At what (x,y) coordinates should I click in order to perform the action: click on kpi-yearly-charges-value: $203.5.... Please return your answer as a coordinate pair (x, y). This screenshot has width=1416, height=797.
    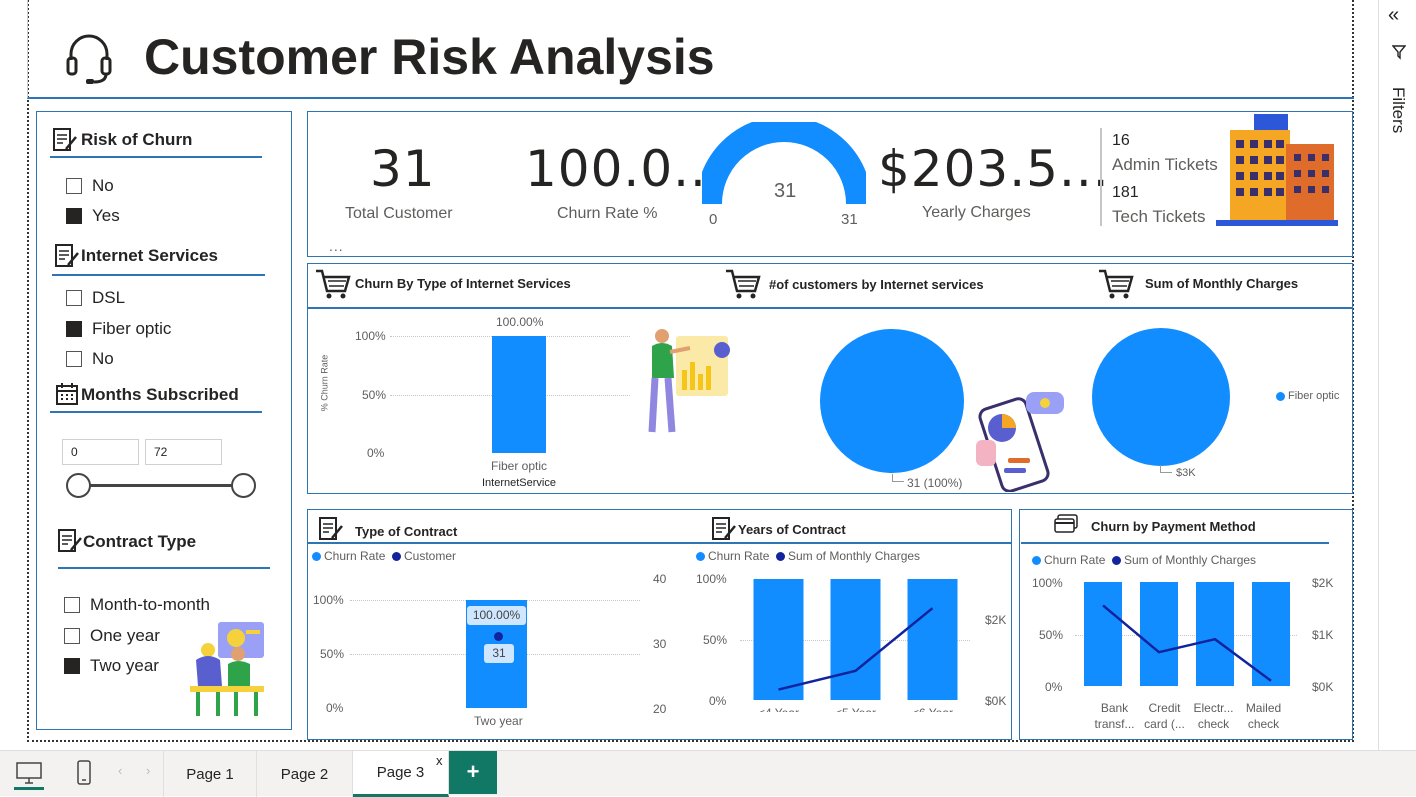
    Looking at the image, I should click on (994, 169).